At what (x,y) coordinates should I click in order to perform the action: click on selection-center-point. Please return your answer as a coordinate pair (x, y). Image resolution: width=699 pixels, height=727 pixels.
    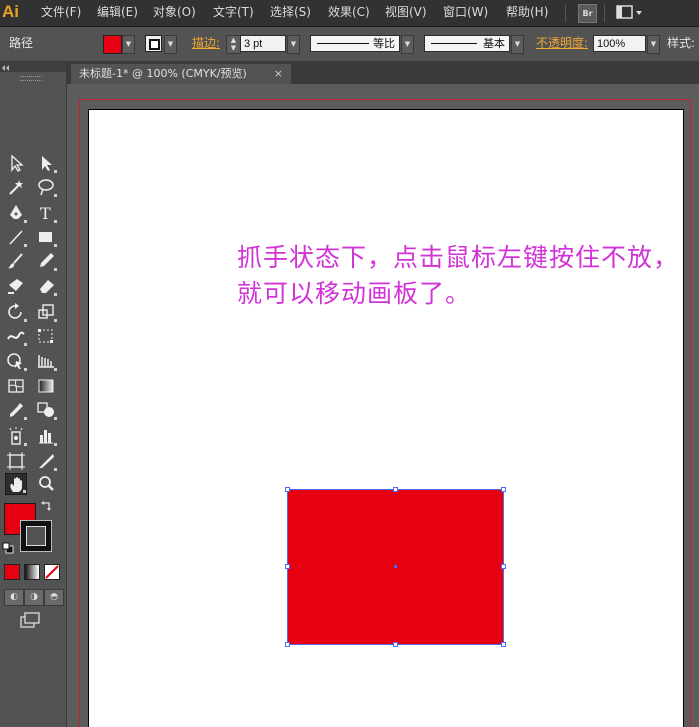
    Looking at the image, I should click on (395, 566).